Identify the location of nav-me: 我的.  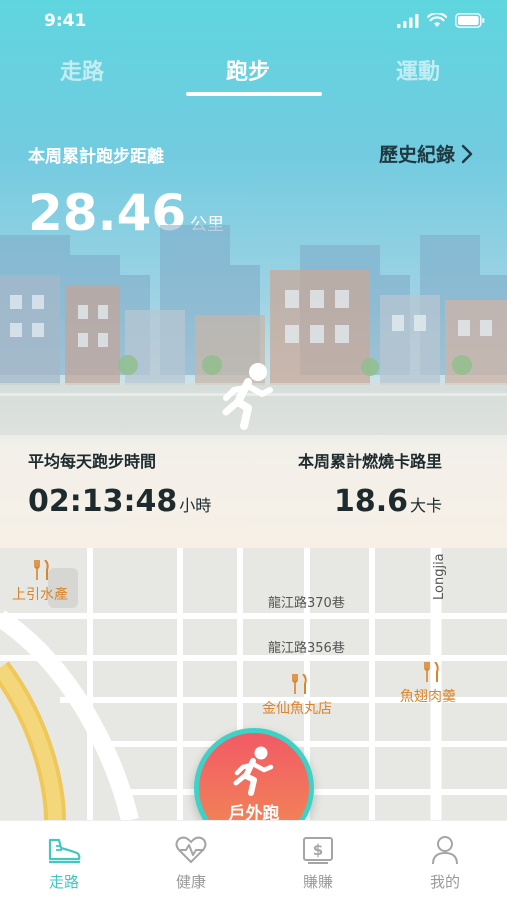
(445, 862).